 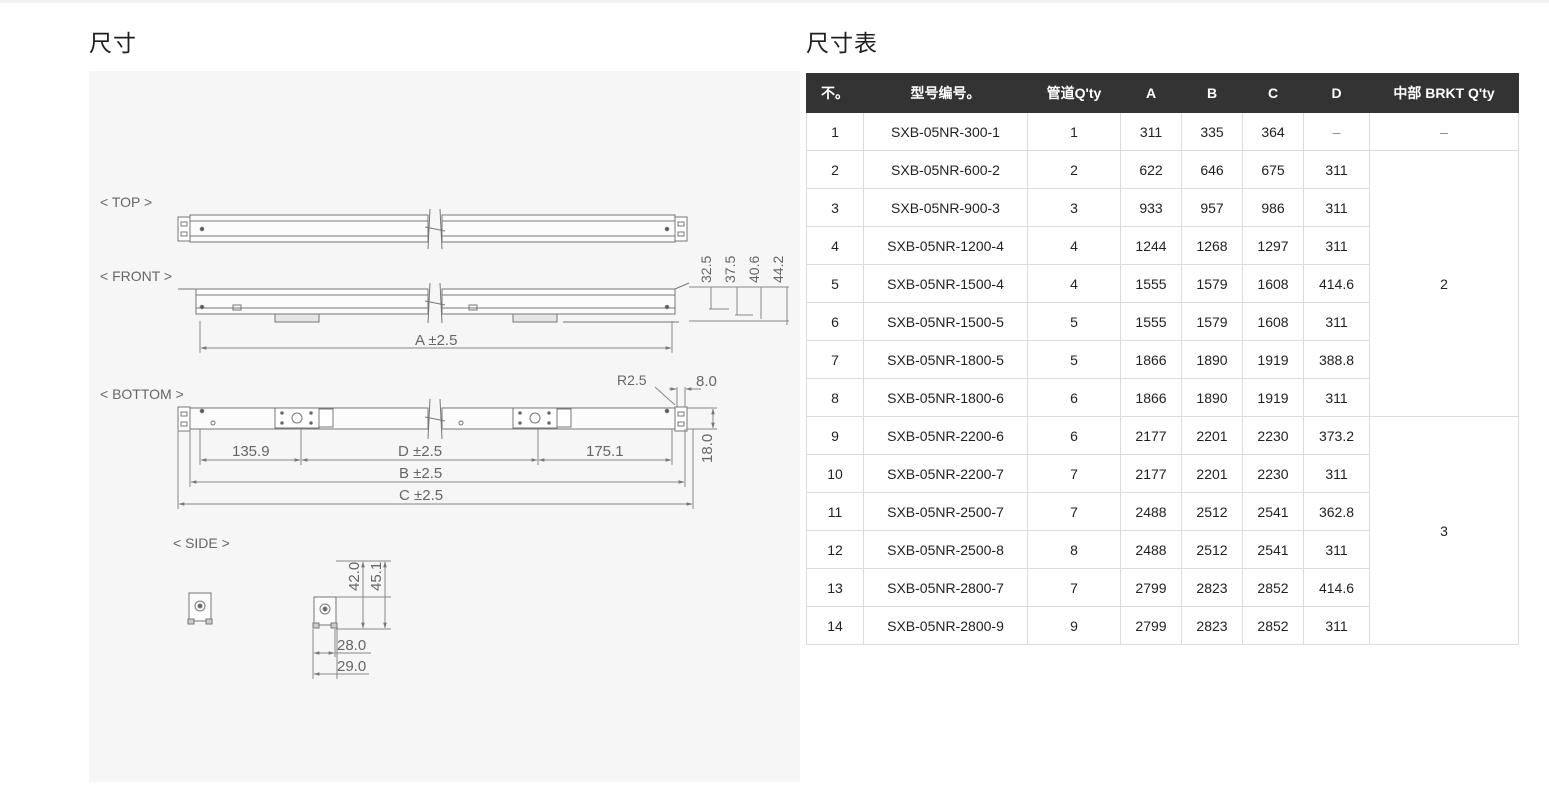 What do you see at coordinates (1151, 397) in the screenshot?
I see `cell-a: 1866` at bounding box center [1151, 397].